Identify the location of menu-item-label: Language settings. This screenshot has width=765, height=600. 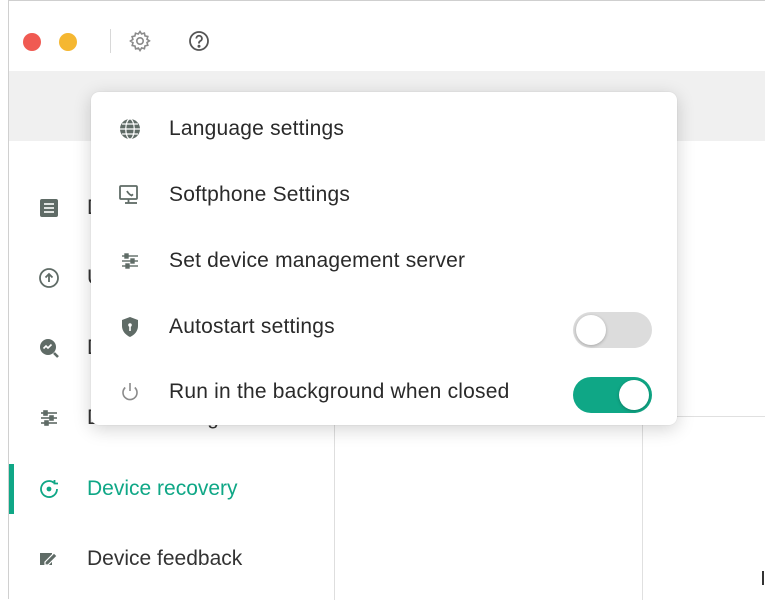
(257, 128).